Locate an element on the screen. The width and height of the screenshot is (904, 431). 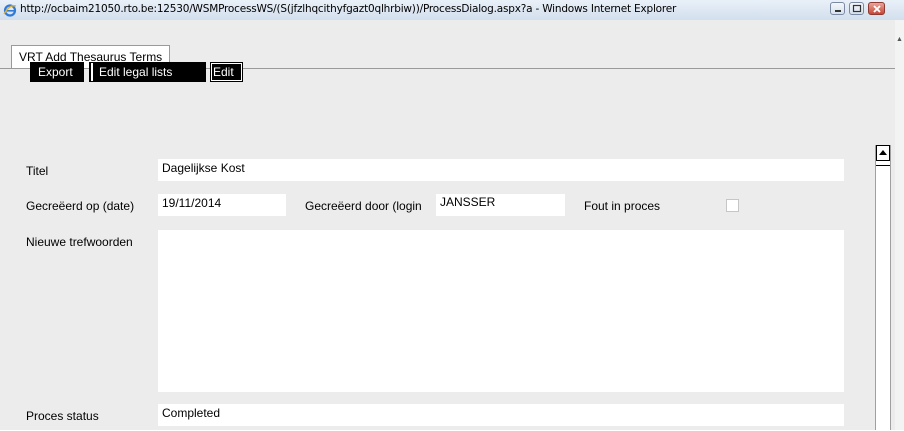
maximize-button is located at coordinates (856, 8).